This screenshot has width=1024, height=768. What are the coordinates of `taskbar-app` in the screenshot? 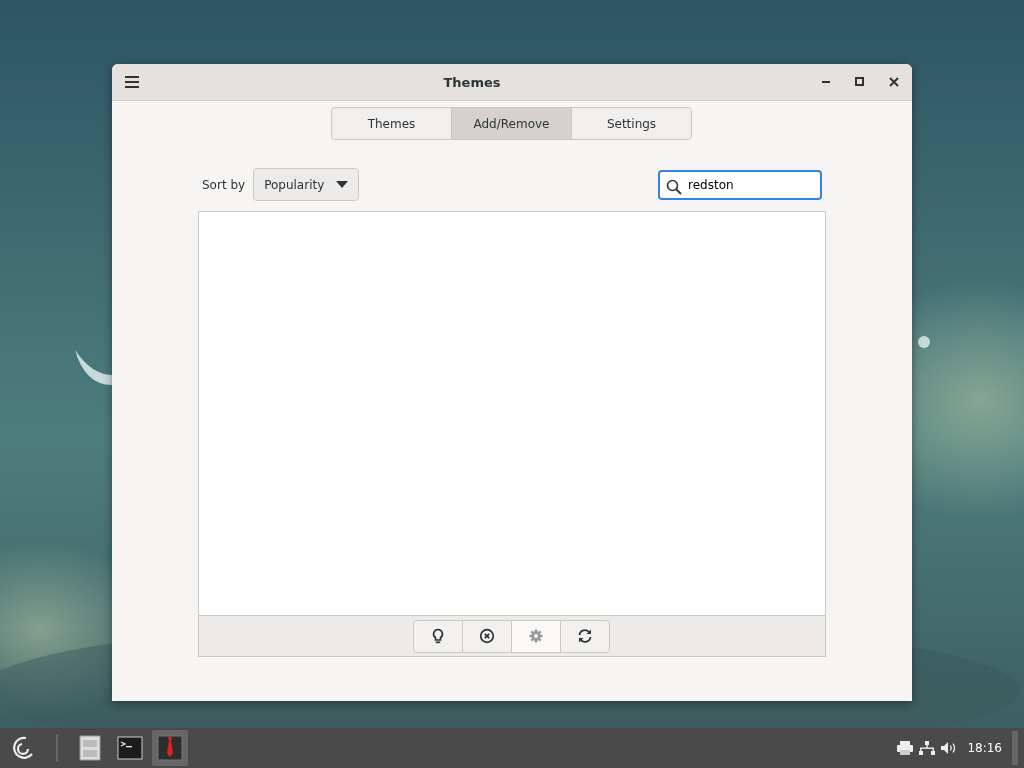 It's located at (170, 748).